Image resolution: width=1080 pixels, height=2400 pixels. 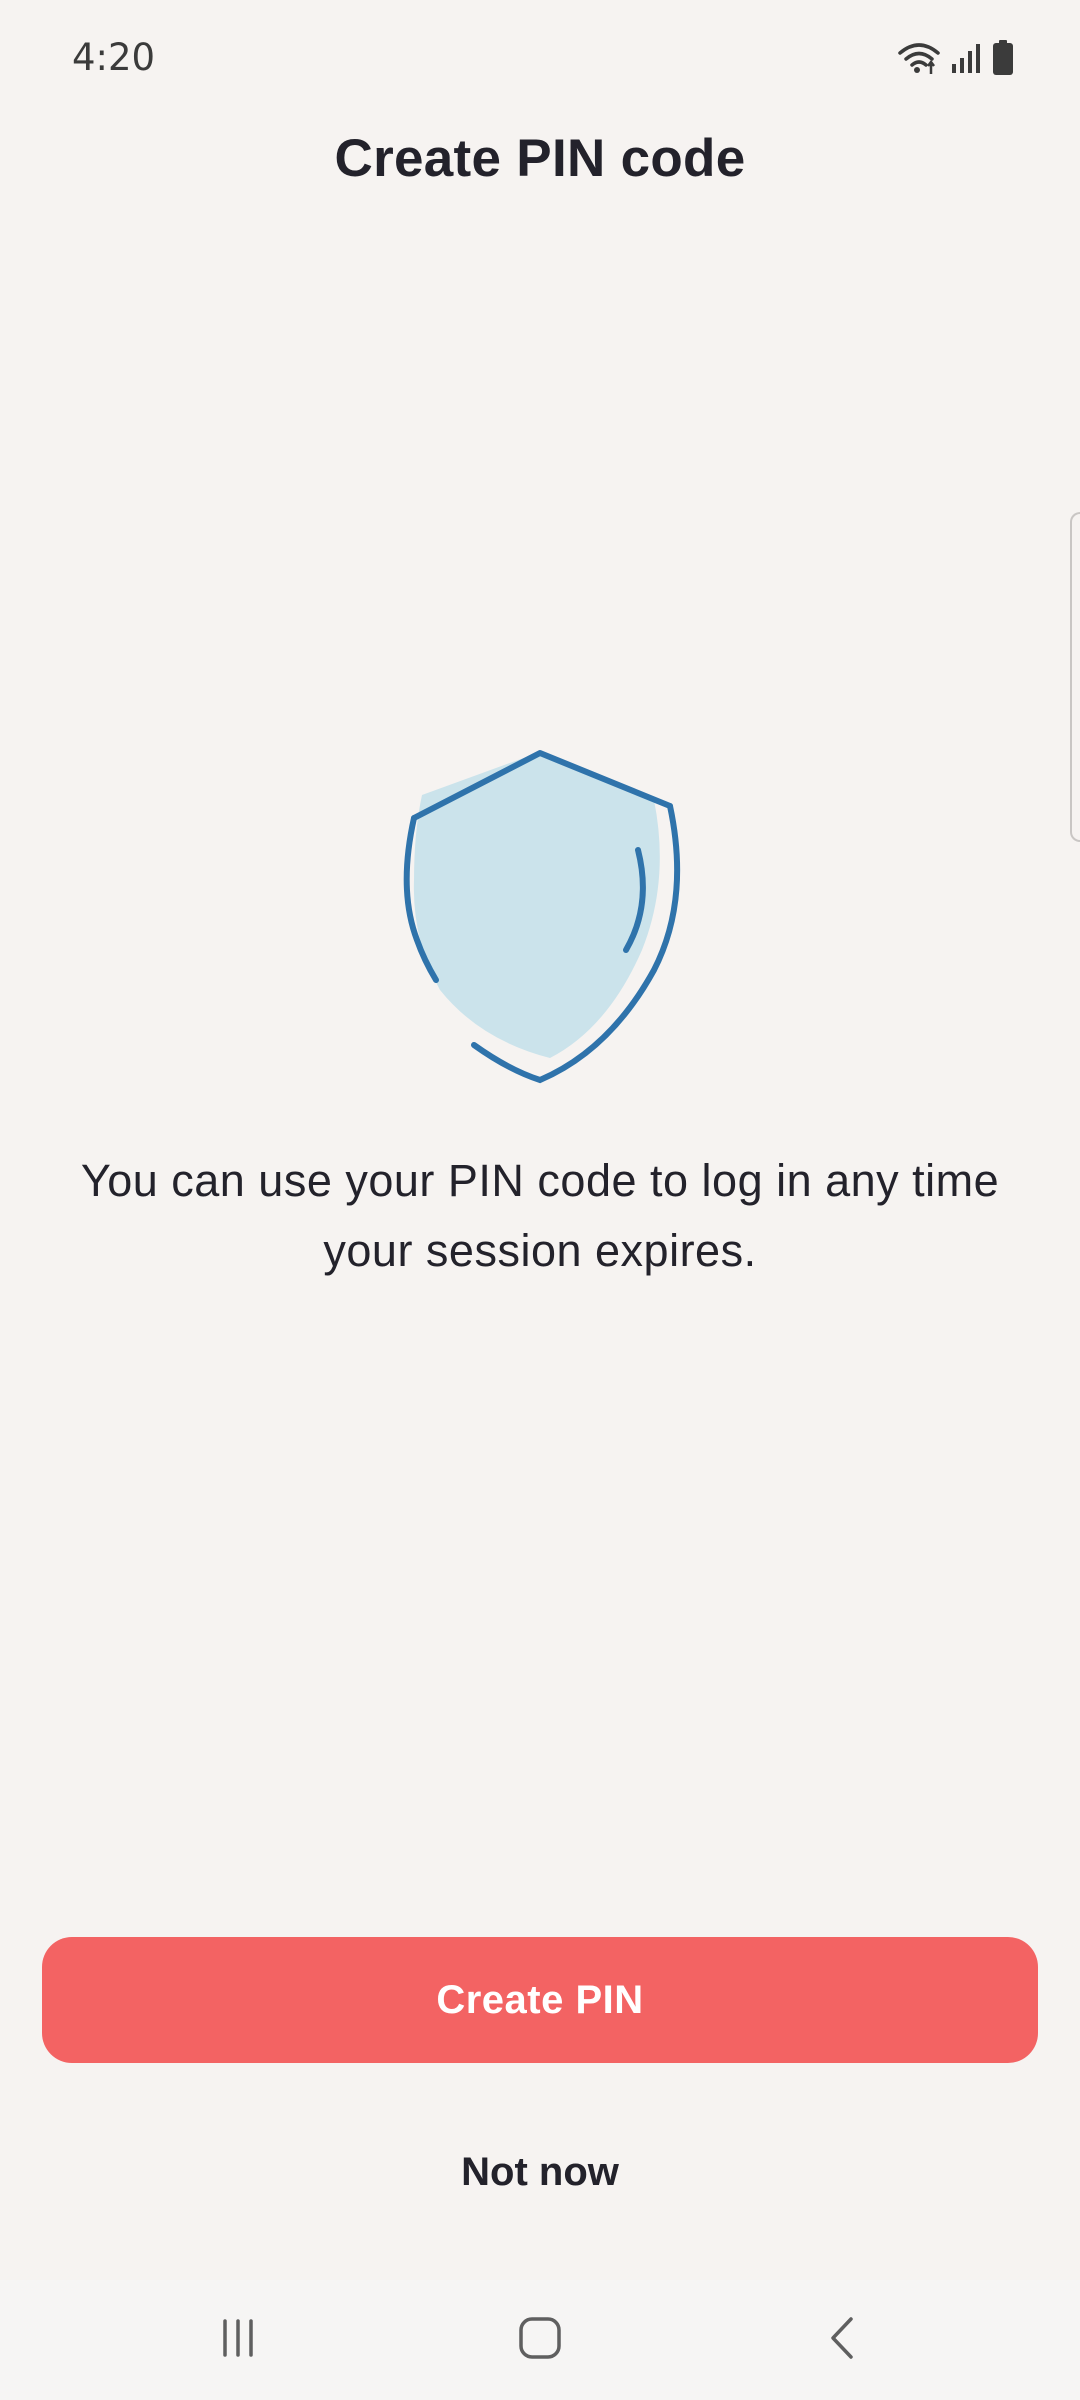 I want to click on cellular-signal-icon, so click(x=966, y=60).